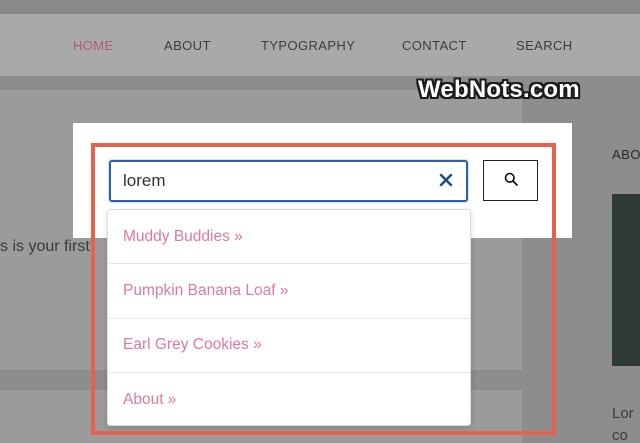  I want to click on sidebar-text: Lor co, so click(623, 423).